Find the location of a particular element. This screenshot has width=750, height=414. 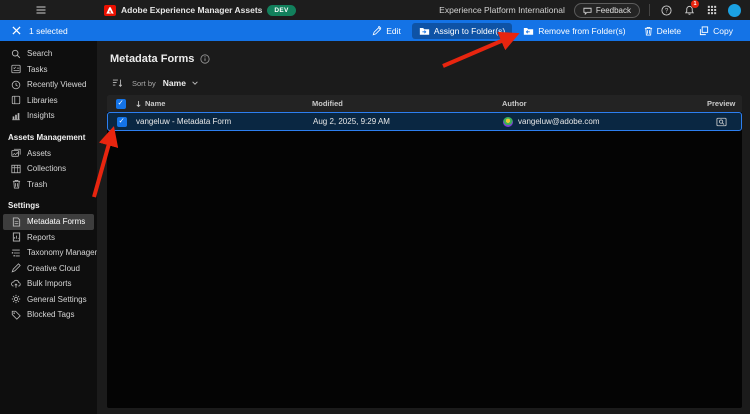

recently-viewed-icon is located at coordinates (16, 85).